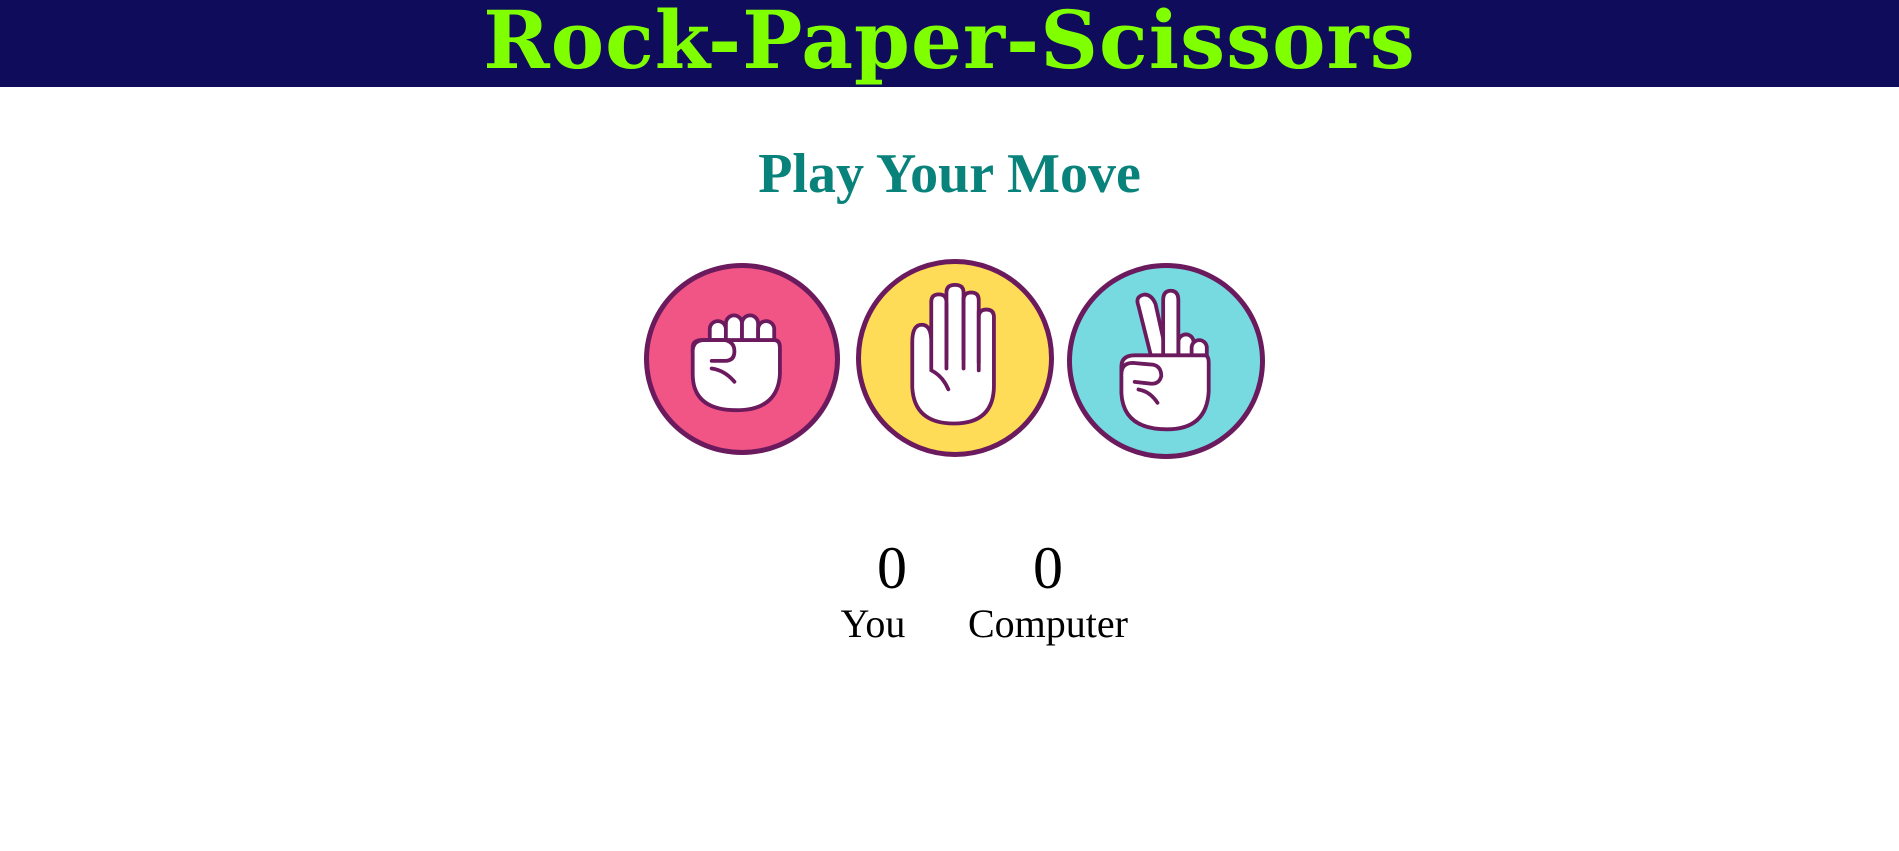 The height and width of the screenshot is (851, 1899). What do you see at coordinates (736, 363) in the screenshot?
I see `fist-icon` at bounding box center [736, 363].